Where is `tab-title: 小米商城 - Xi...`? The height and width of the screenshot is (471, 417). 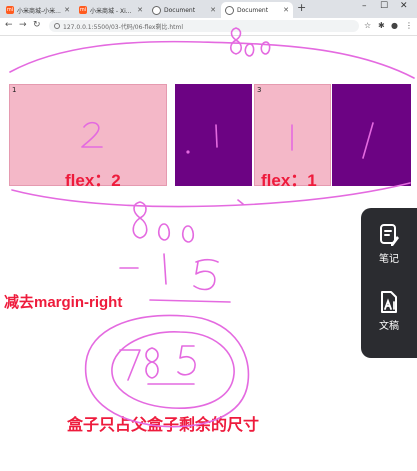 tab-title: 小米商城 - Xi... is located at coordinates (111, 11).